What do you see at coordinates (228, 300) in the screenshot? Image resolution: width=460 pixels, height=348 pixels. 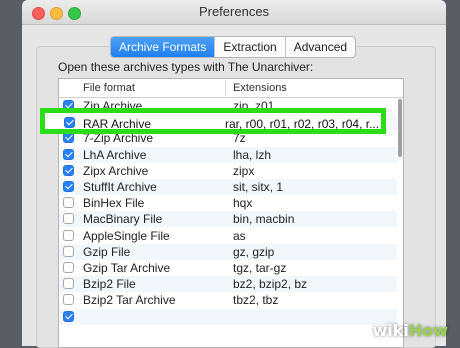 I see `table-row: Bzip2 Tar Archive tbz2, tbz` at bounding box center [228, 300].